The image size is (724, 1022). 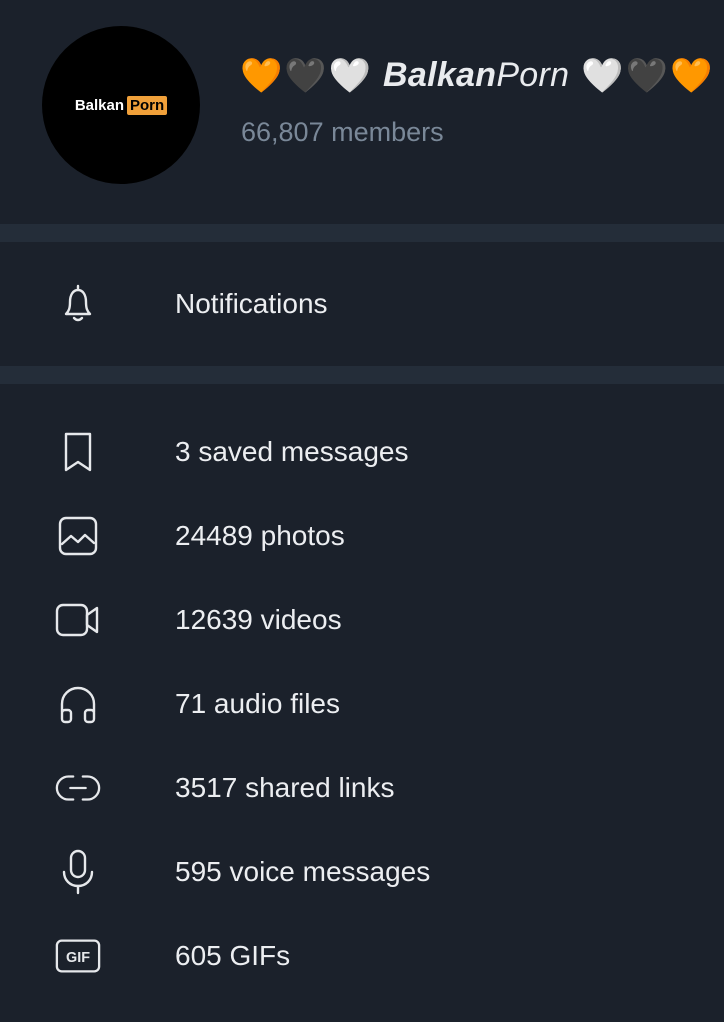 What do you see at coordinates (292, 451) in the screenshot?
I see `media-item-label: 3 saved messages` at bounding box center [292, 451].